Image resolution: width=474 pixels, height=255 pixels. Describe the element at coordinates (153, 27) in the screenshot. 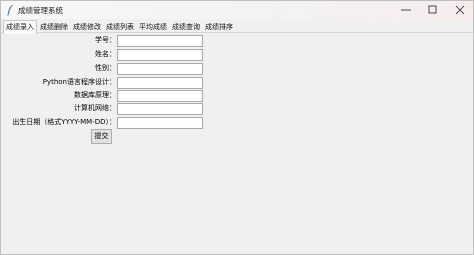

I see `tab-average-score: 平均成绩` at that location.